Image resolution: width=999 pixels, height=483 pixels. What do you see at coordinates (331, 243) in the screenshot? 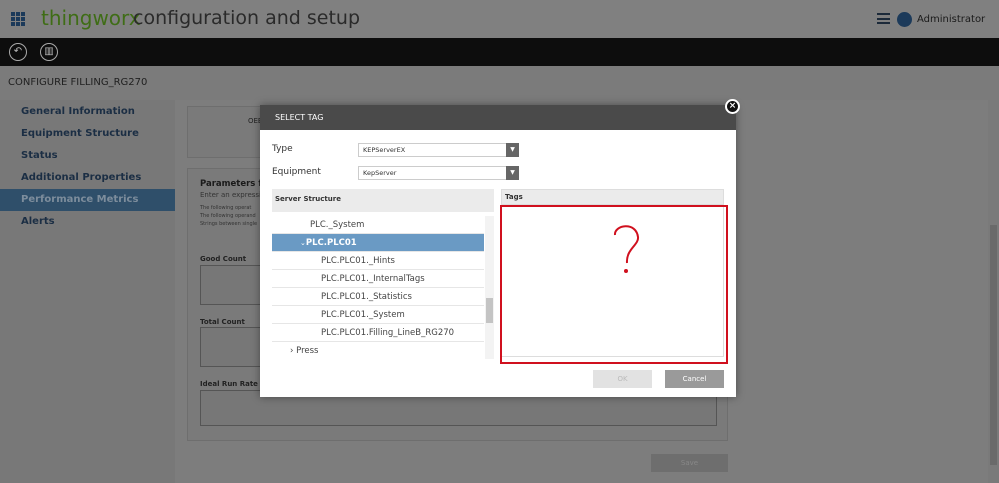
I see `tree-item-label: PLC.PLC01` at bounding box center [331, 243].